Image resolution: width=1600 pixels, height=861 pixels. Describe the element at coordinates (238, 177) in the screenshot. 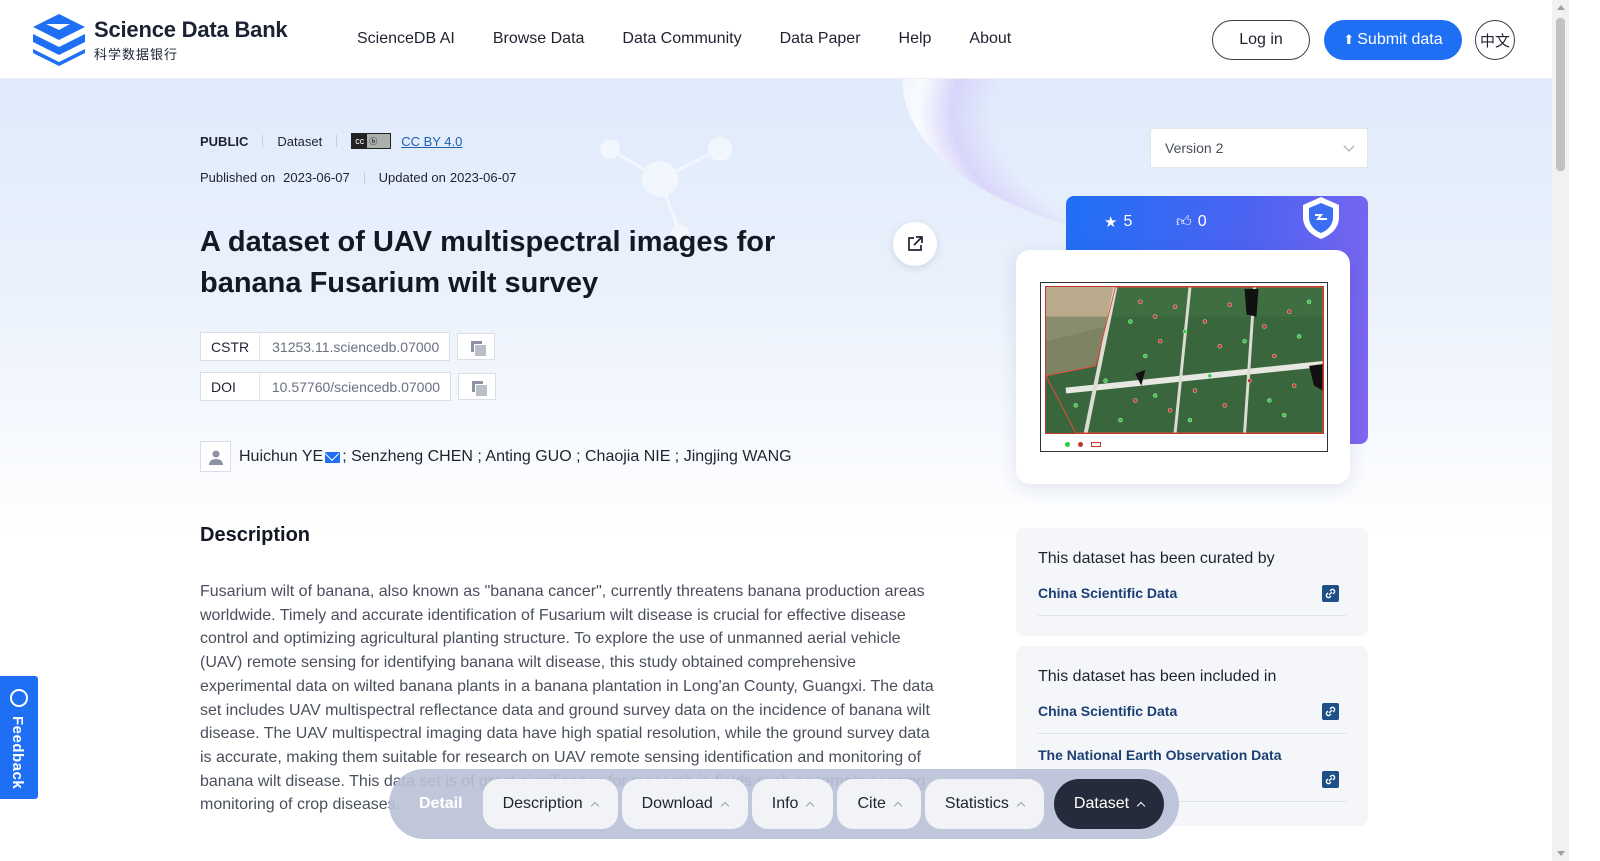

I see `published-label: Published on` at that location.